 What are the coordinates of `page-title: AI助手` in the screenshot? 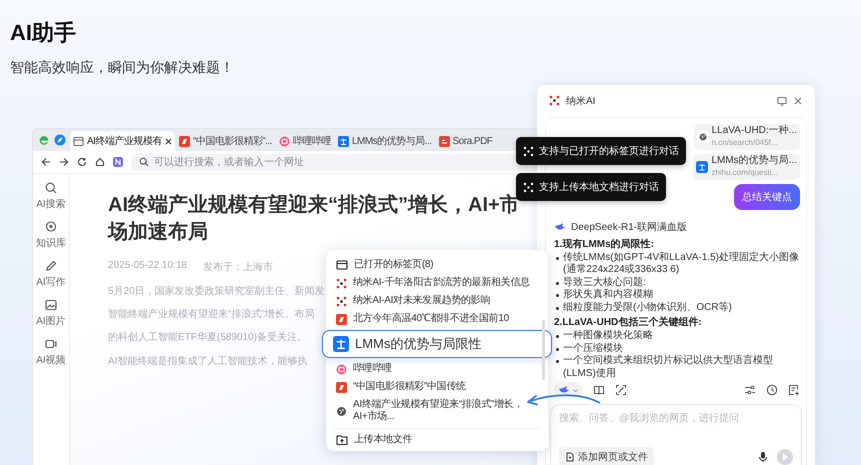 It's located at (43, 33).